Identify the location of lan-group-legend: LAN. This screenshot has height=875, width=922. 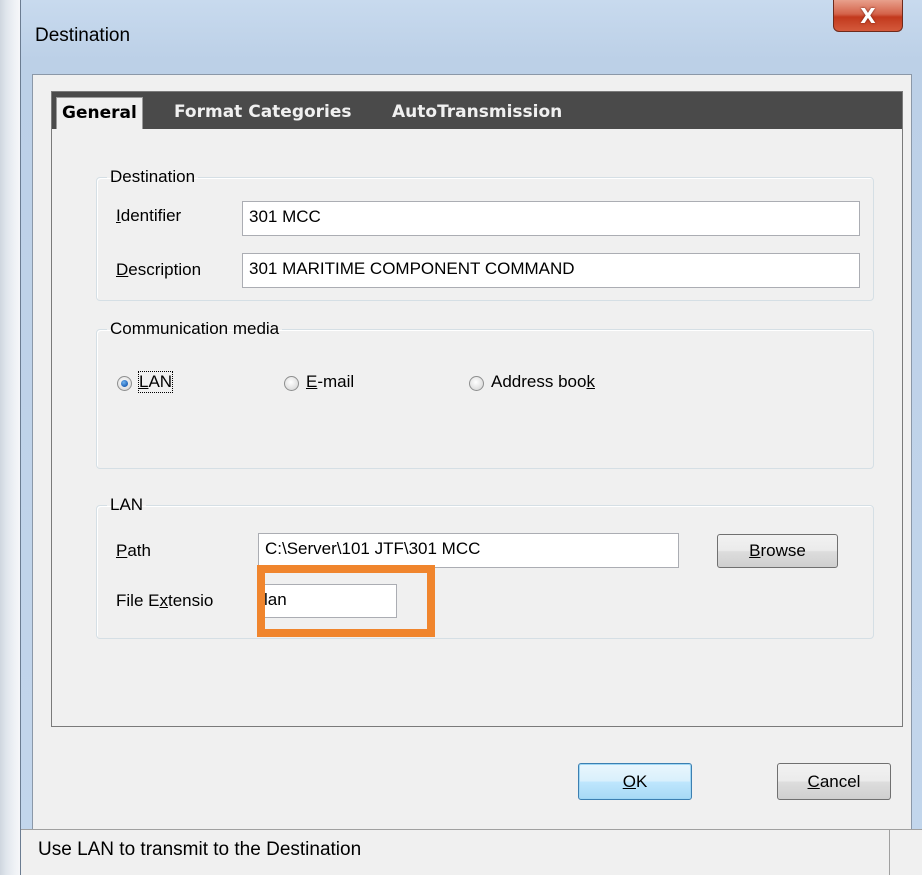
(127, 504).